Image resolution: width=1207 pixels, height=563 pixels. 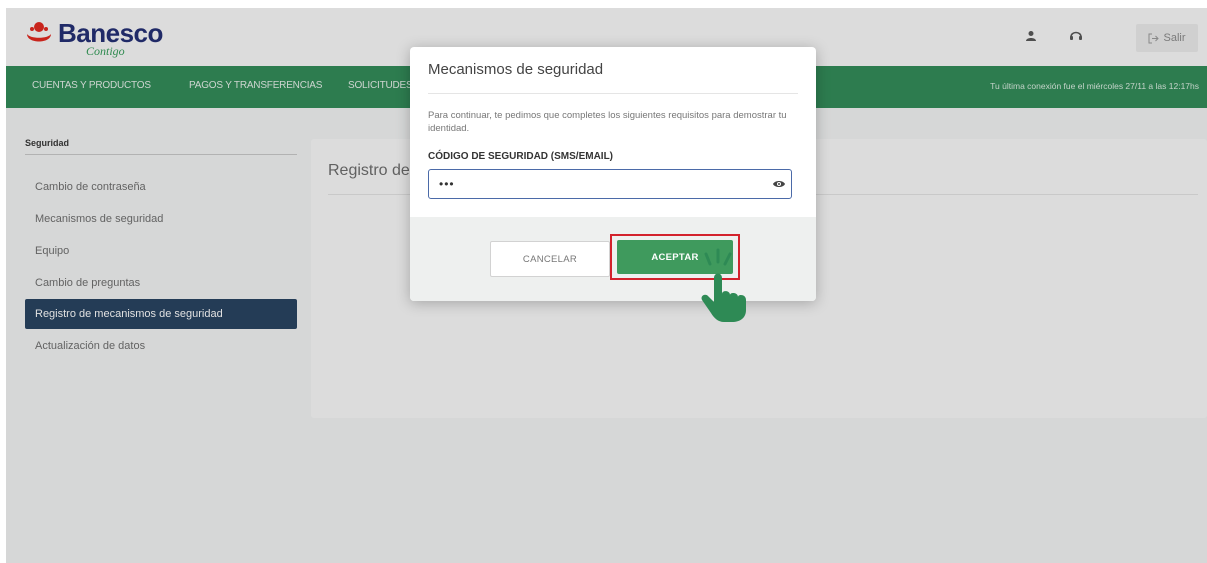 I want to click on hand-pointer-icon, so click(x=723, y=285).